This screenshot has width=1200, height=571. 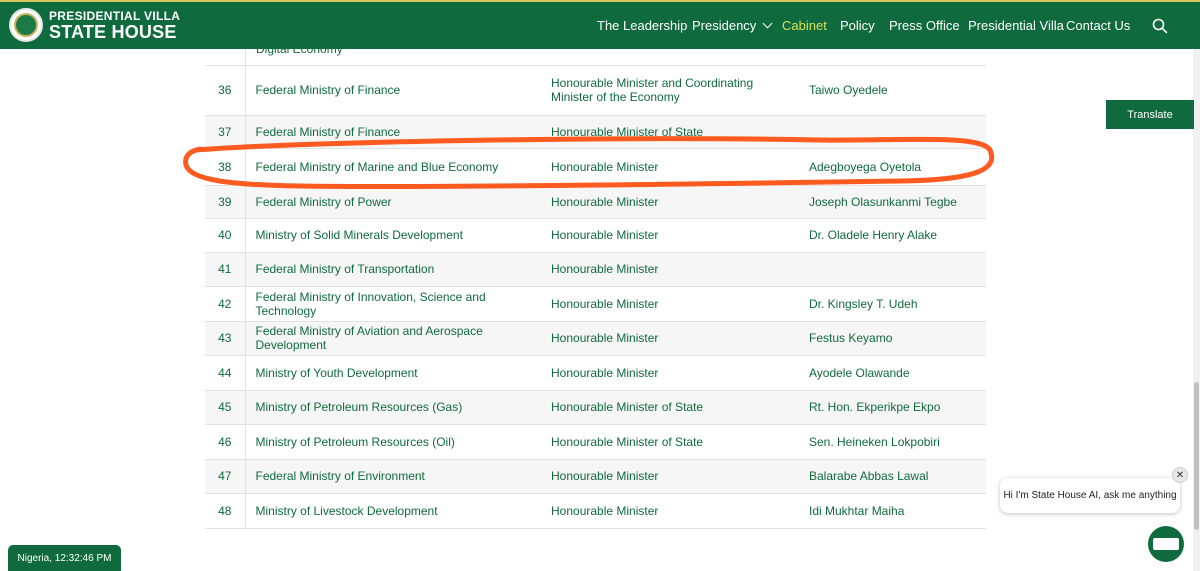 I want to click on minister-name-cell: Idi Mukhtar Maiha, so click(x=892, y=511).